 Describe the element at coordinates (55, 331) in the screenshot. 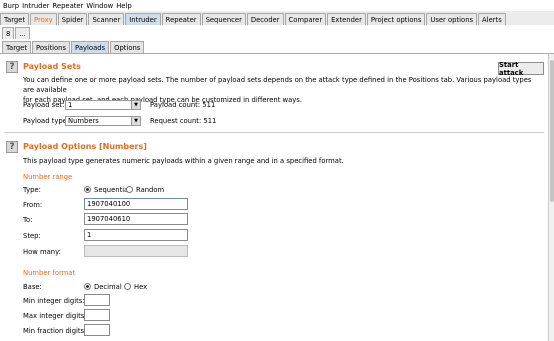

I see `min-fraction-digits-label: Min fraction digits:` at that location.